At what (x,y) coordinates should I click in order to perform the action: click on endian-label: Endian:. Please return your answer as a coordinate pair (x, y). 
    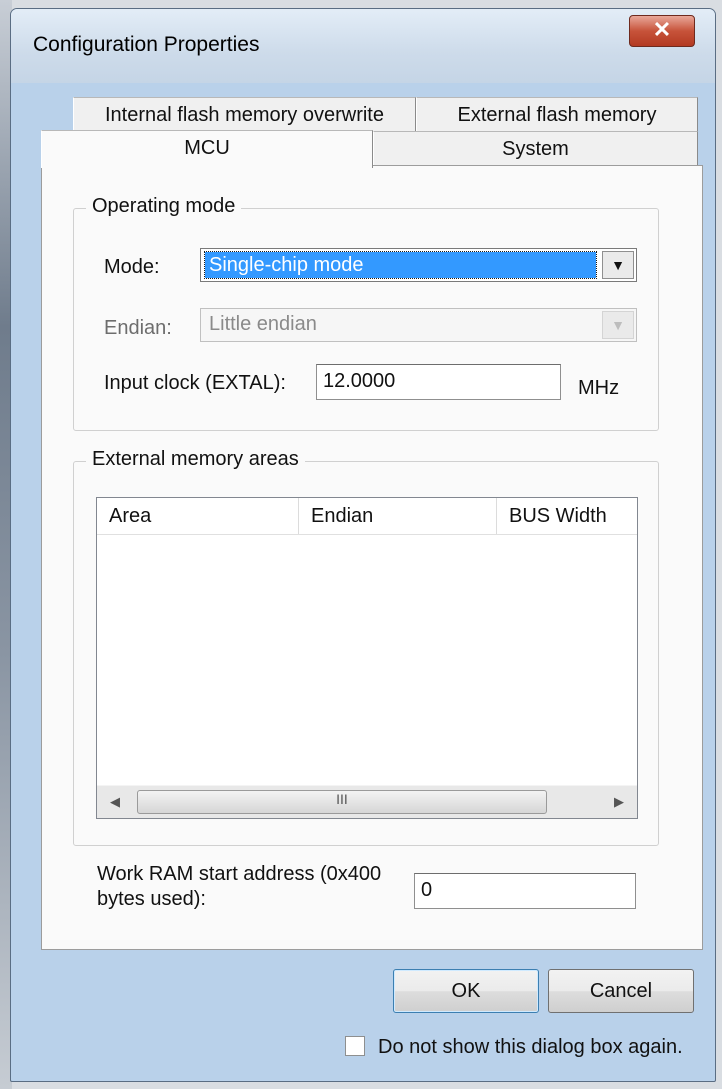
    Looking at the image, I should click on (138, 328).